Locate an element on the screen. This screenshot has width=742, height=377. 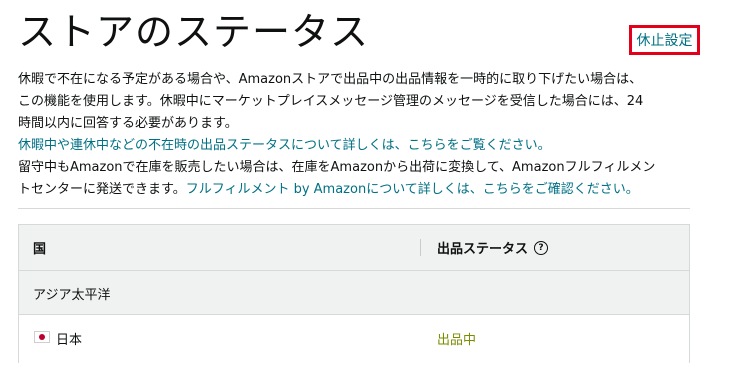
column-separator is located at coordinates (420, 247).